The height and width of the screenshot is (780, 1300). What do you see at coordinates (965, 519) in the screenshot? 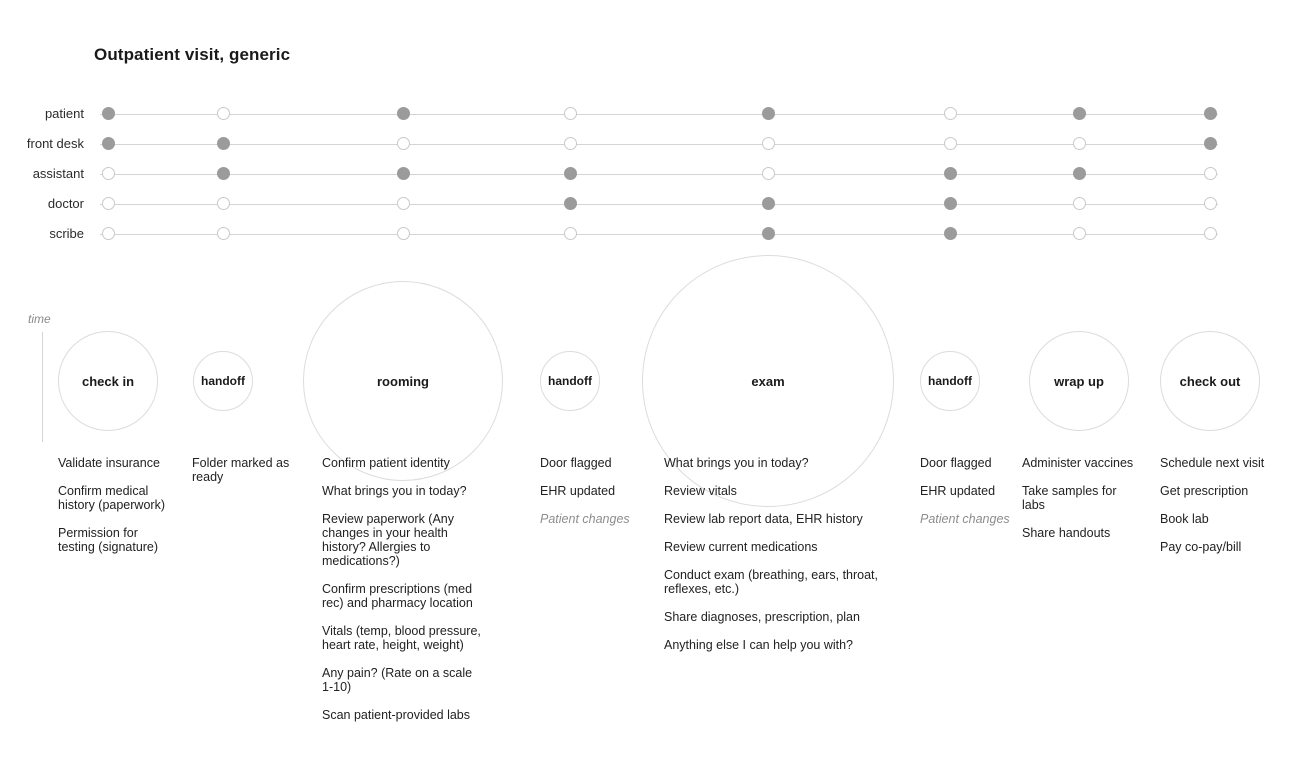
I see `task-item: Patient changes` at bounding box center [965, 519].